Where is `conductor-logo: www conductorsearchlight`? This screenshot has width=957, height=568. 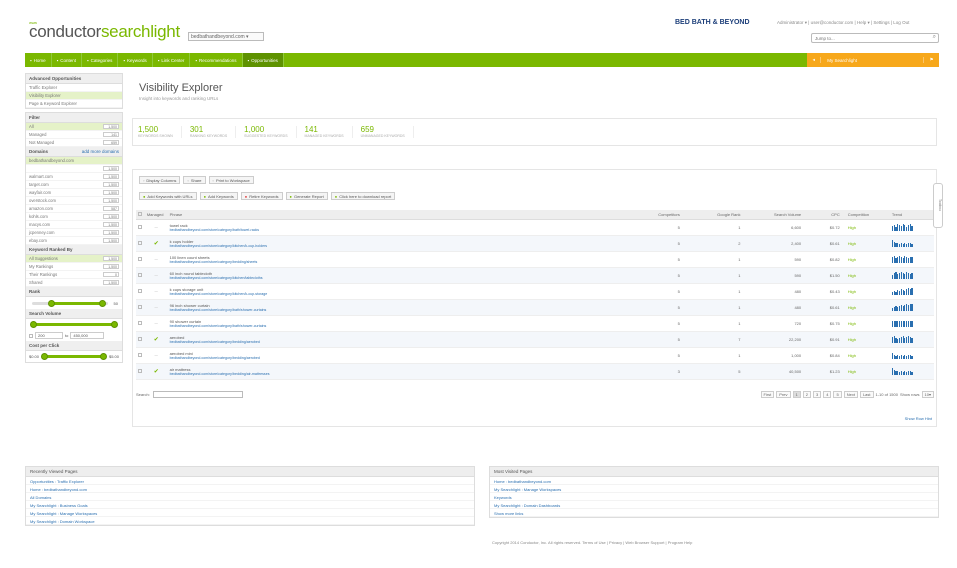 conductor-logo: www conductorsearchlight is located at coordinates (104, 31).